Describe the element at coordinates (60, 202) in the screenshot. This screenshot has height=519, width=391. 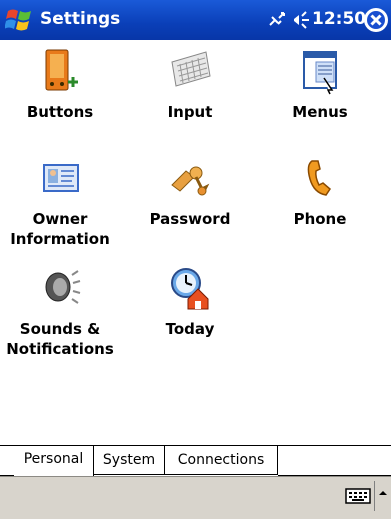
I see `settings-item-owner-information: Owner Information` at that location.